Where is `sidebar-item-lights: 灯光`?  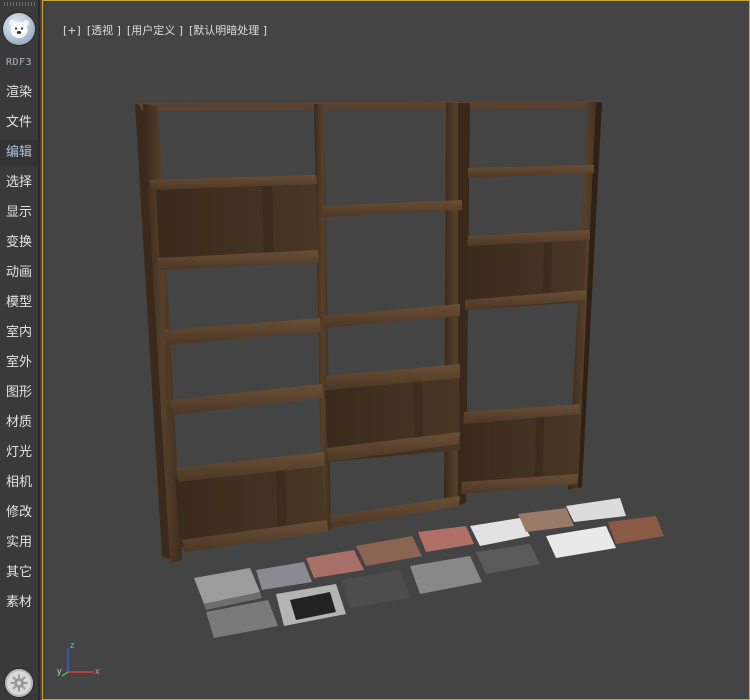 sidebar-item-lights: 灯光 is located at coordinates (19, 453).